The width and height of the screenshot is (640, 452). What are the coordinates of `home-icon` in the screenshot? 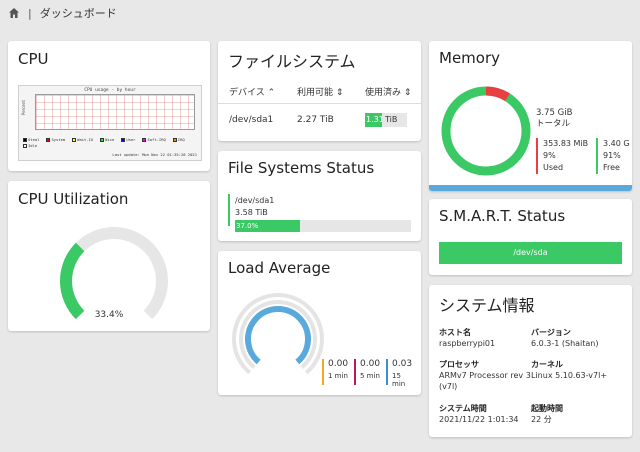 It's located at (14, 13).